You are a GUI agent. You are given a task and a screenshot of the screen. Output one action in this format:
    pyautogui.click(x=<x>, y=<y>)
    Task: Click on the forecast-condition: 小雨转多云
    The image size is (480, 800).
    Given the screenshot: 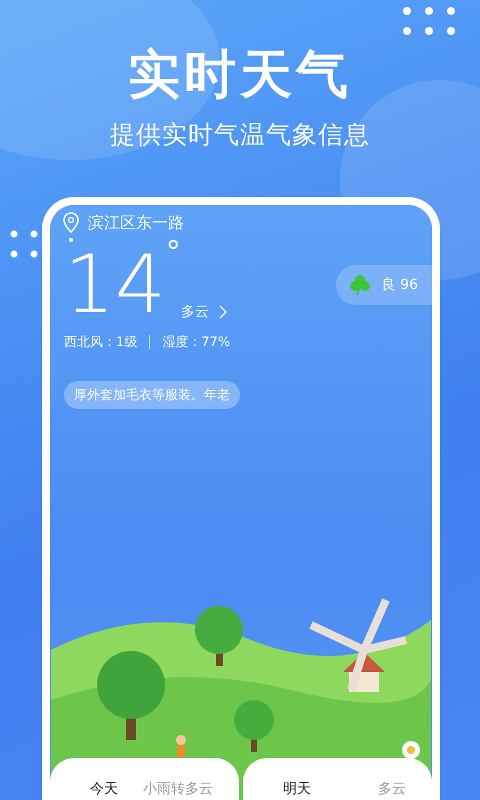 What is the action you would take?
    pyautogui.click(x=178, y=789)
    